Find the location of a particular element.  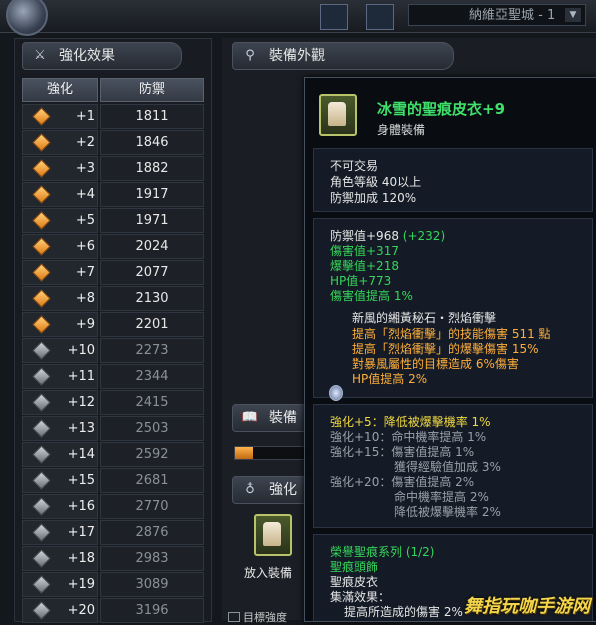

table-row: +9 2201 is located at coordinates (113, 324).